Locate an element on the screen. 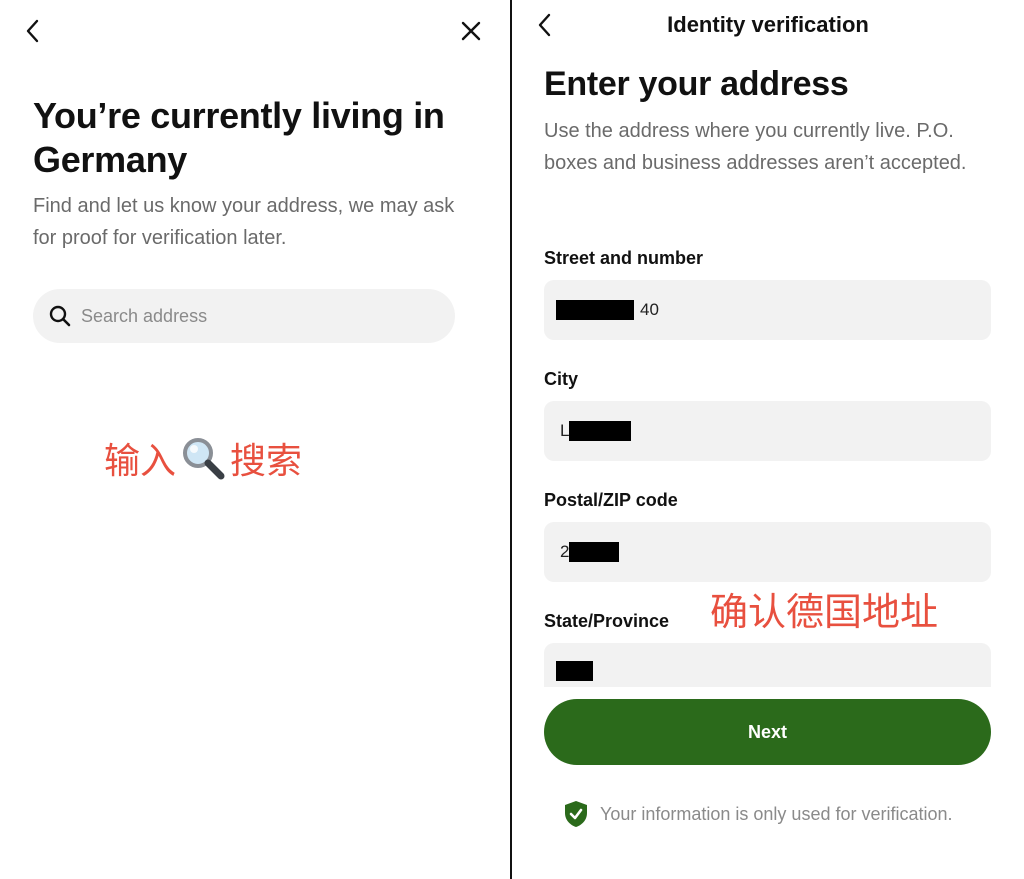 The image size is (1024, 879). shield-check-icon is located at coordinates (576, 814).